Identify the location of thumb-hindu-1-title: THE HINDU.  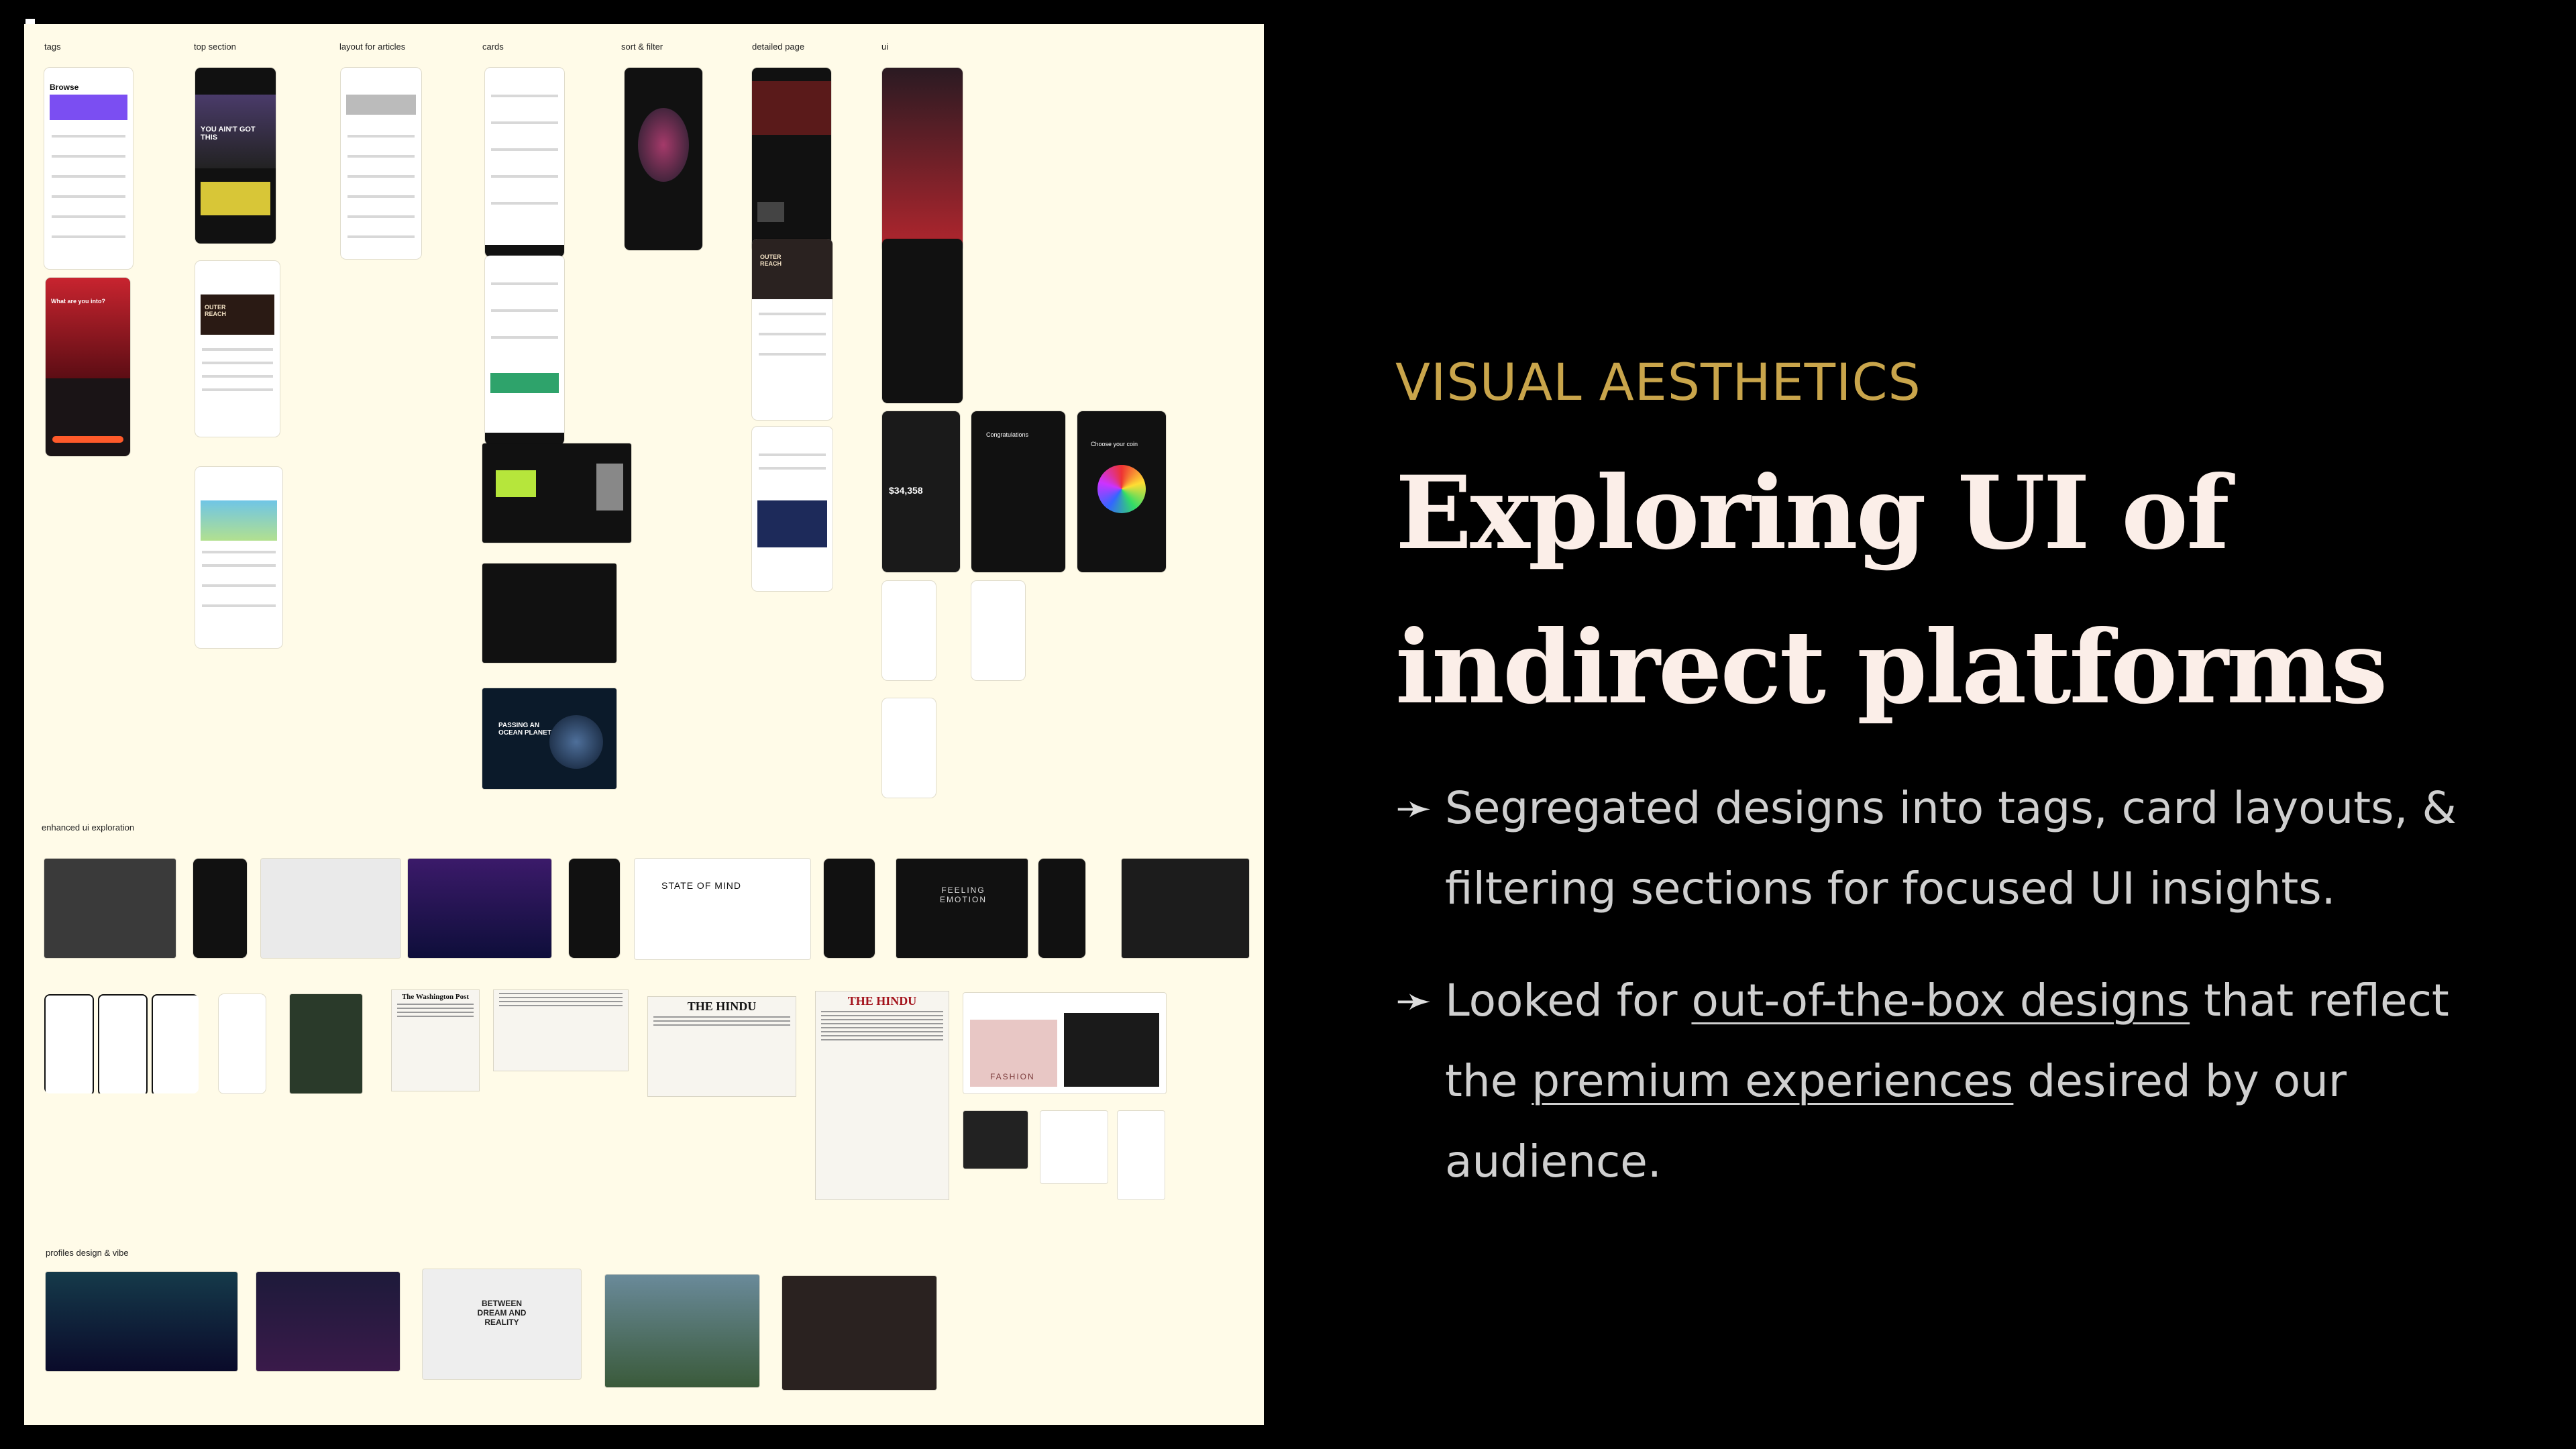
(722, 1006).